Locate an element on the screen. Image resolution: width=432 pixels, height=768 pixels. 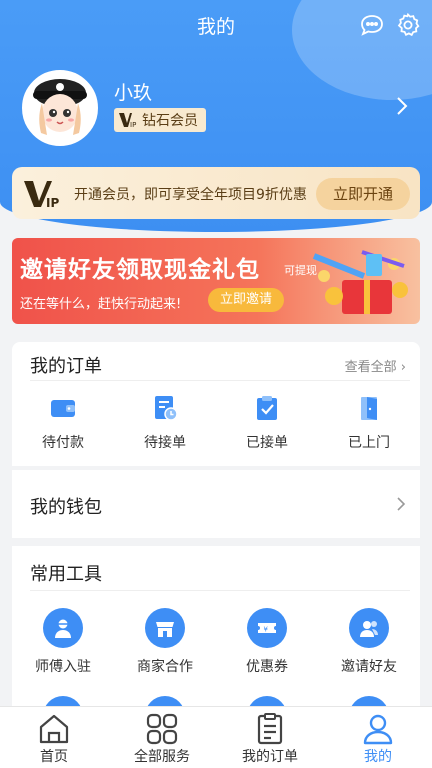
wallet-icon is located at coordinates (63, 408).